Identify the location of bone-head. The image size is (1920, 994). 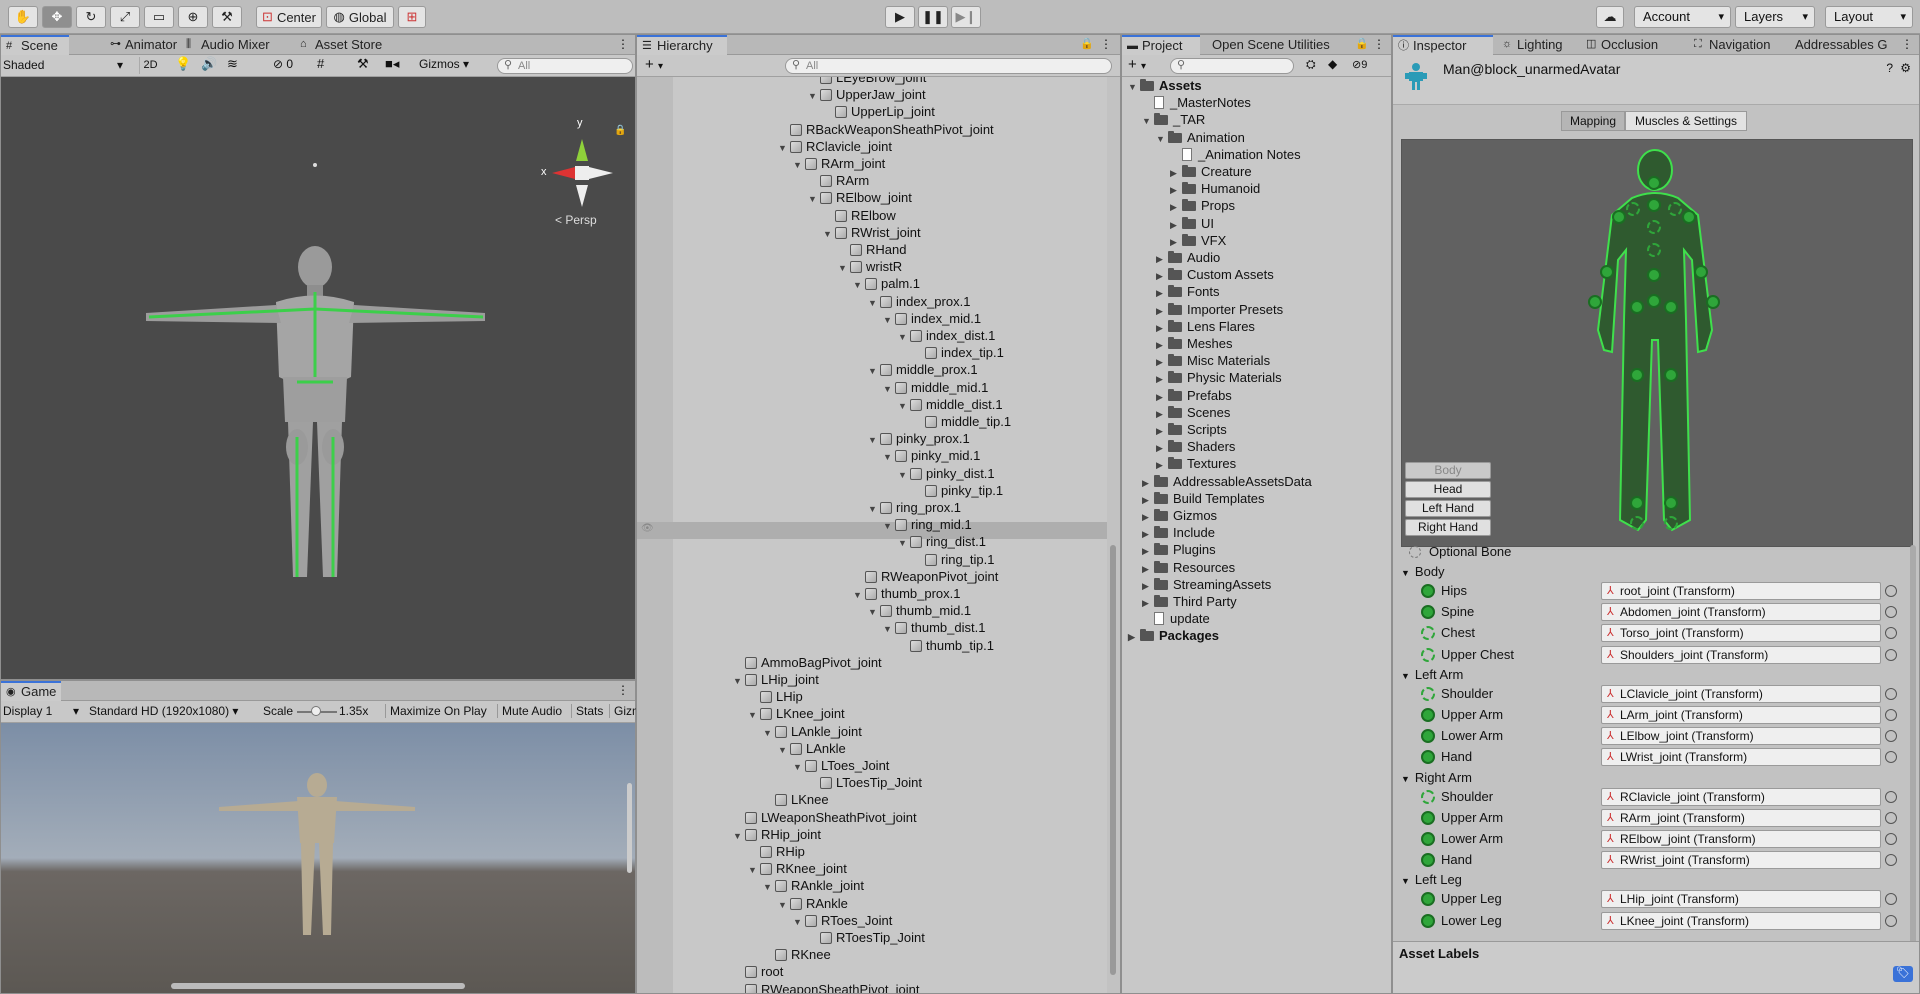
(1654, 183).